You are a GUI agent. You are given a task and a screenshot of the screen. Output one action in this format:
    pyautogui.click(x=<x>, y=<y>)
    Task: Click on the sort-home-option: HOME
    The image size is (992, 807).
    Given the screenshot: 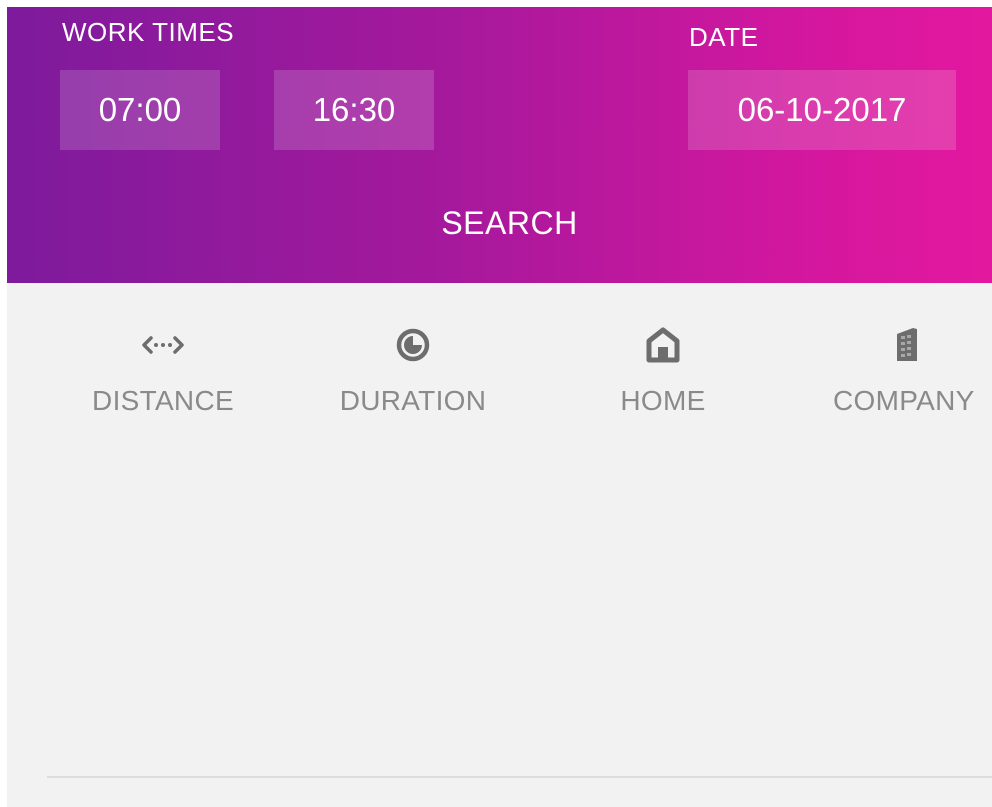 What is the action you would take?
    pyautogui.click(x=663, y=373)
    